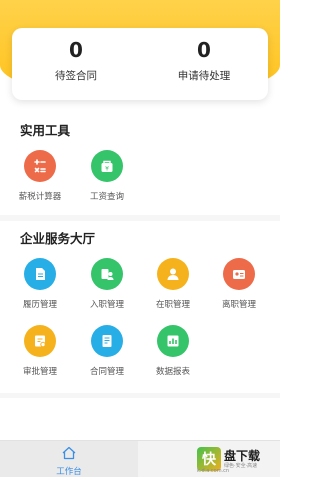  What do you see at coordinates (173, 341) in the screenshot?
I see `report-chart-icon` at bounding box center [173, 341].